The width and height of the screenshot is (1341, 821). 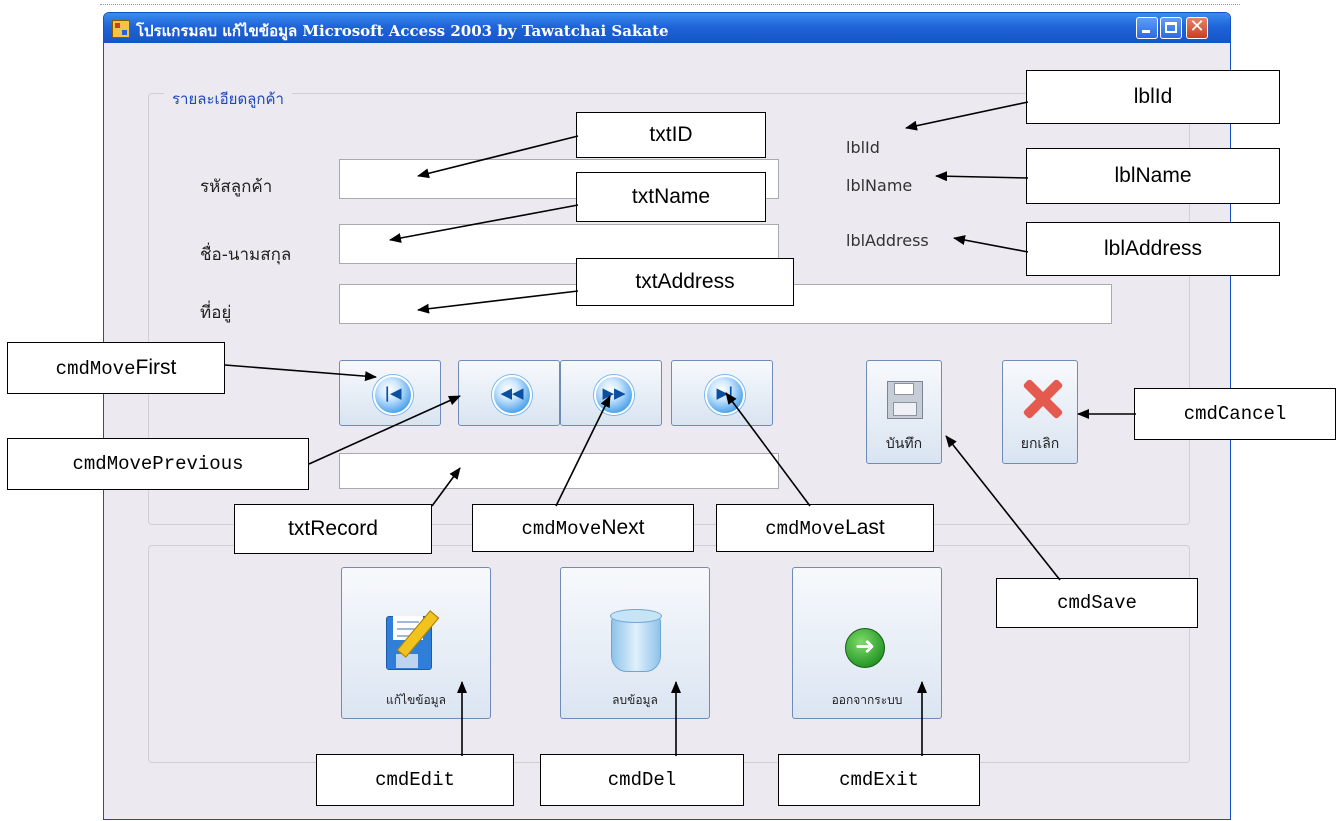 What do you see at coordinates (559, 471) in the screenshot?
I see `txt-record-input` at bounding box center [559, 471].